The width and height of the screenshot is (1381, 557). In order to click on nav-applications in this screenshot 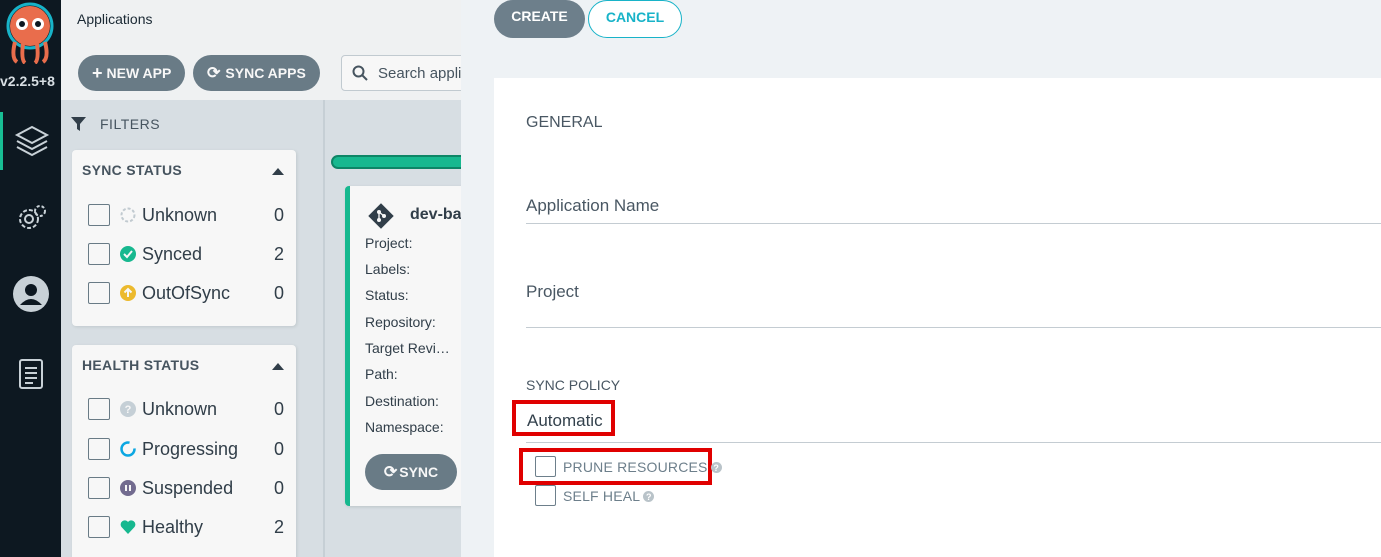, I will do `click(30, 141)`.